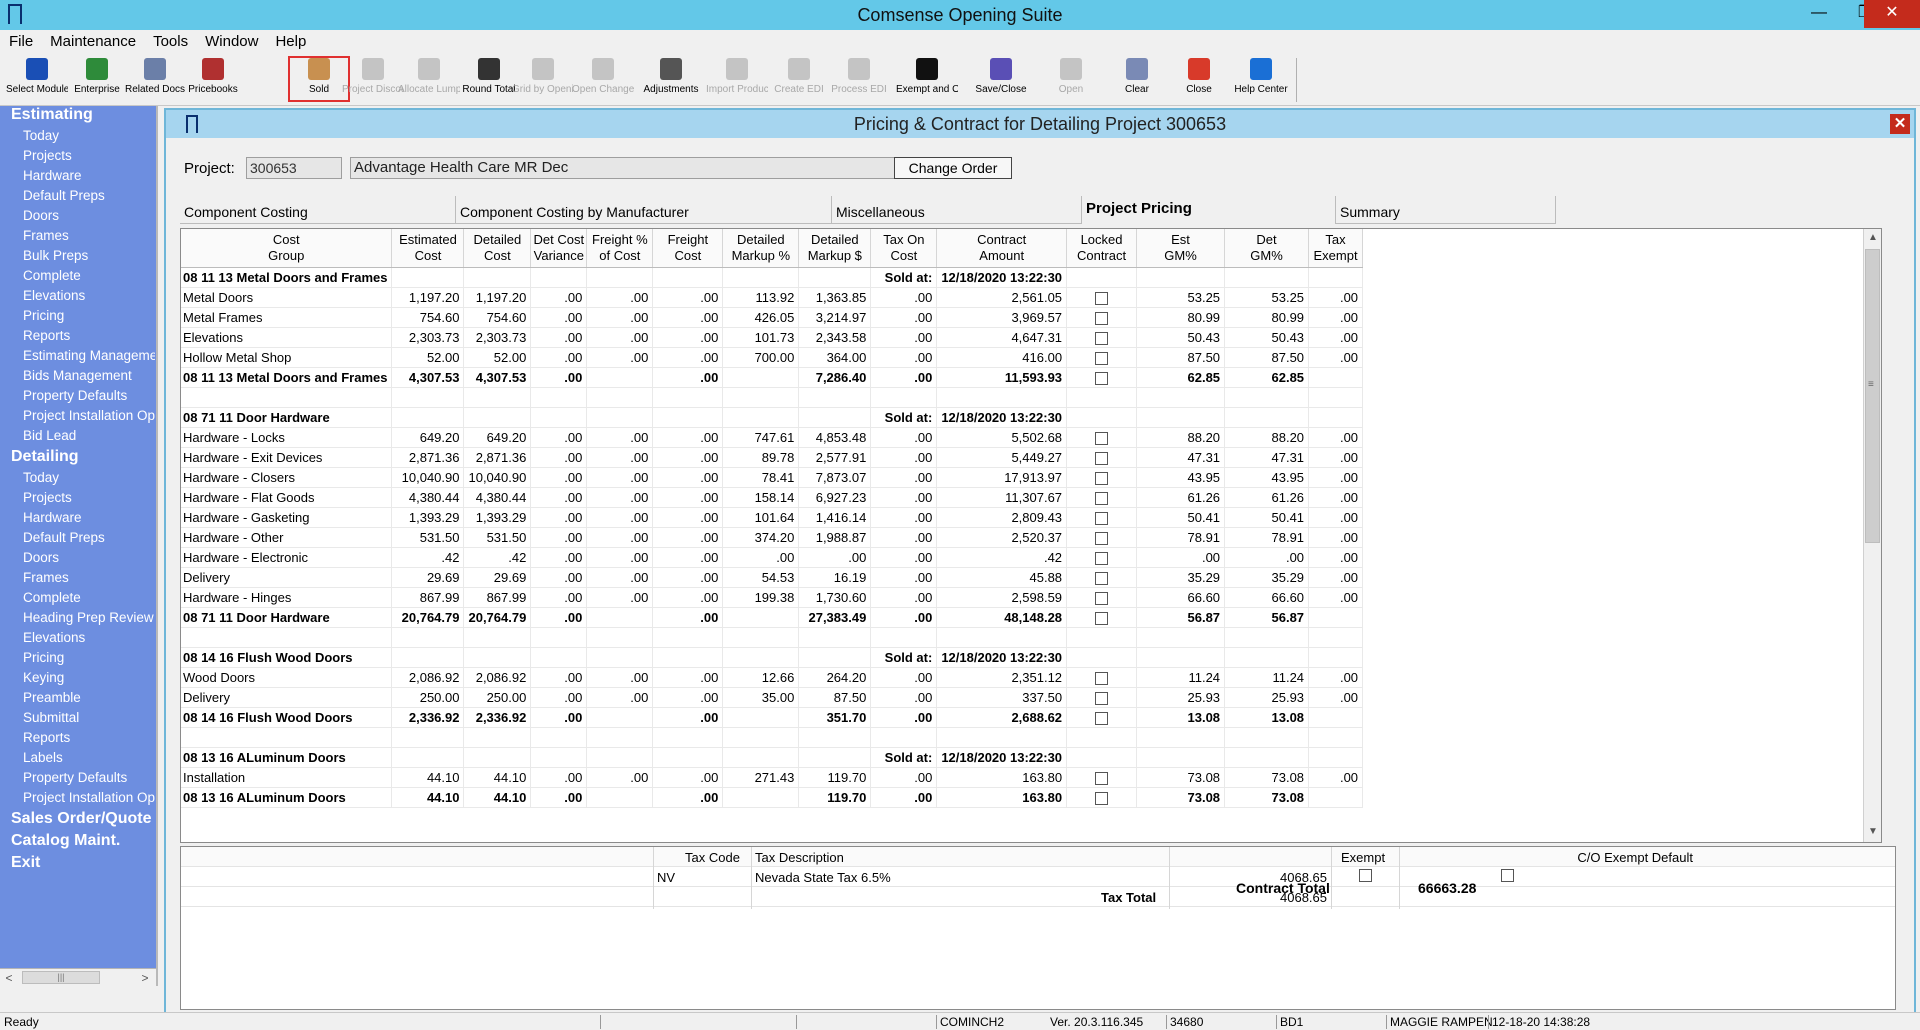  Describe the element at coordinates (1038, 877) in the screenshot. I see `tax-row: NV Nevada State Tax 6.5% 4068.65` at that location.